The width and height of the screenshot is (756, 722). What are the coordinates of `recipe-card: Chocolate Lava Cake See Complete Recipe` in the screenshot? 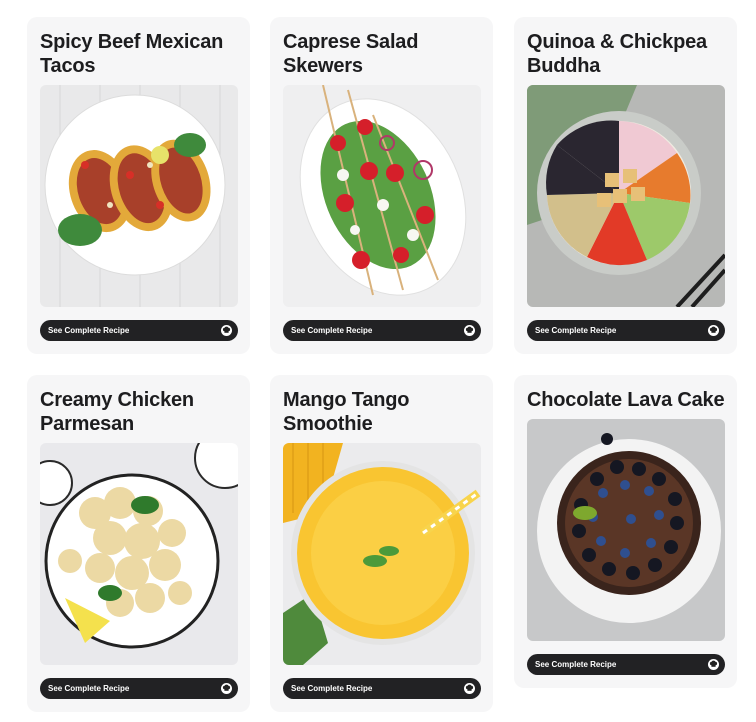 It's located at (625, 531).